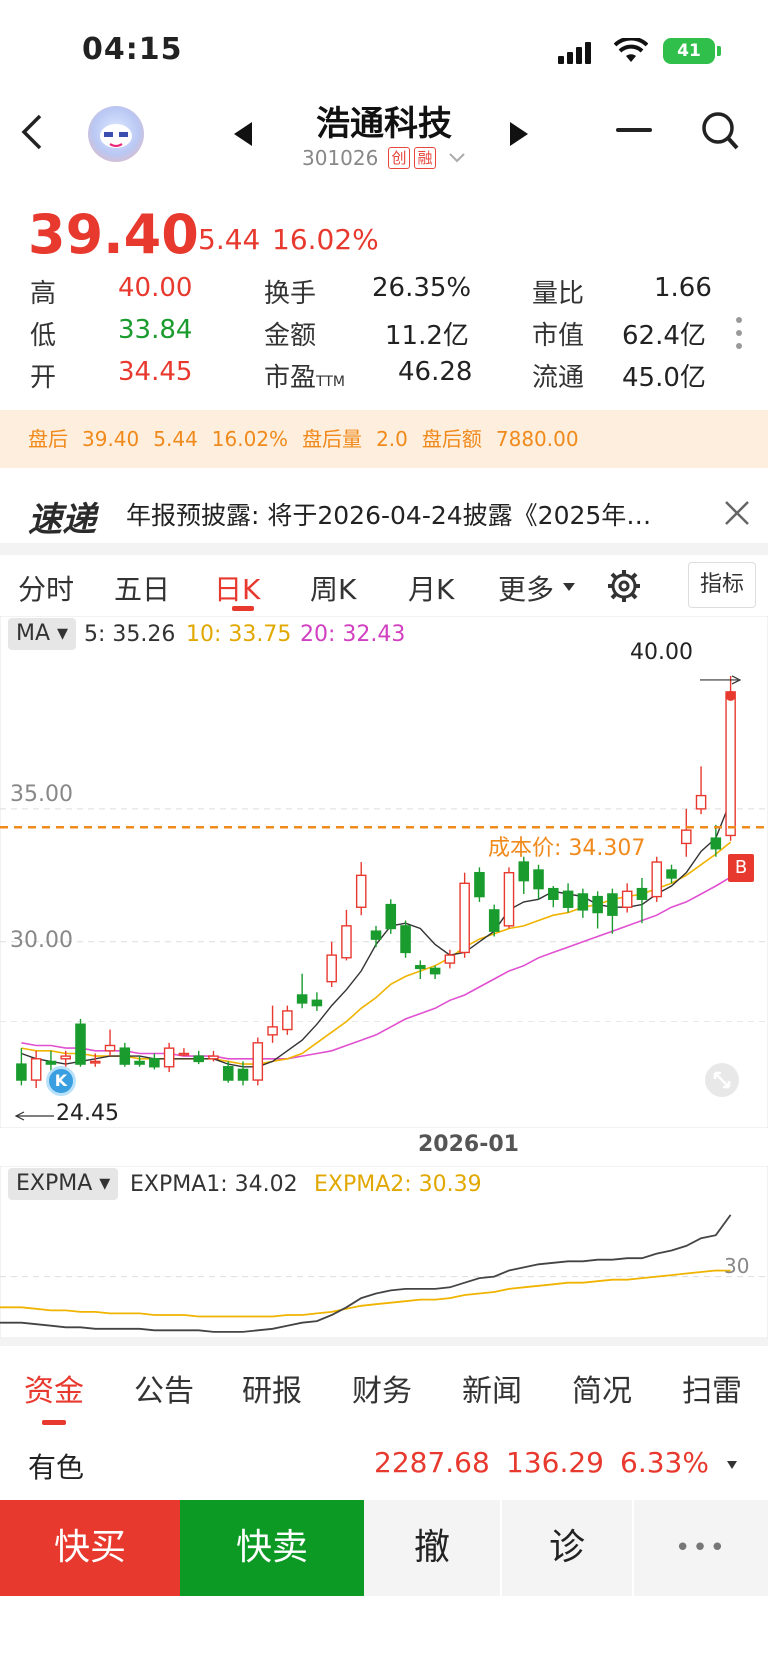  What do you see at coordinates (558, 294) in the screenshot?
I see `volume-ratio-label: 量比` at bounding box center [558, 294].